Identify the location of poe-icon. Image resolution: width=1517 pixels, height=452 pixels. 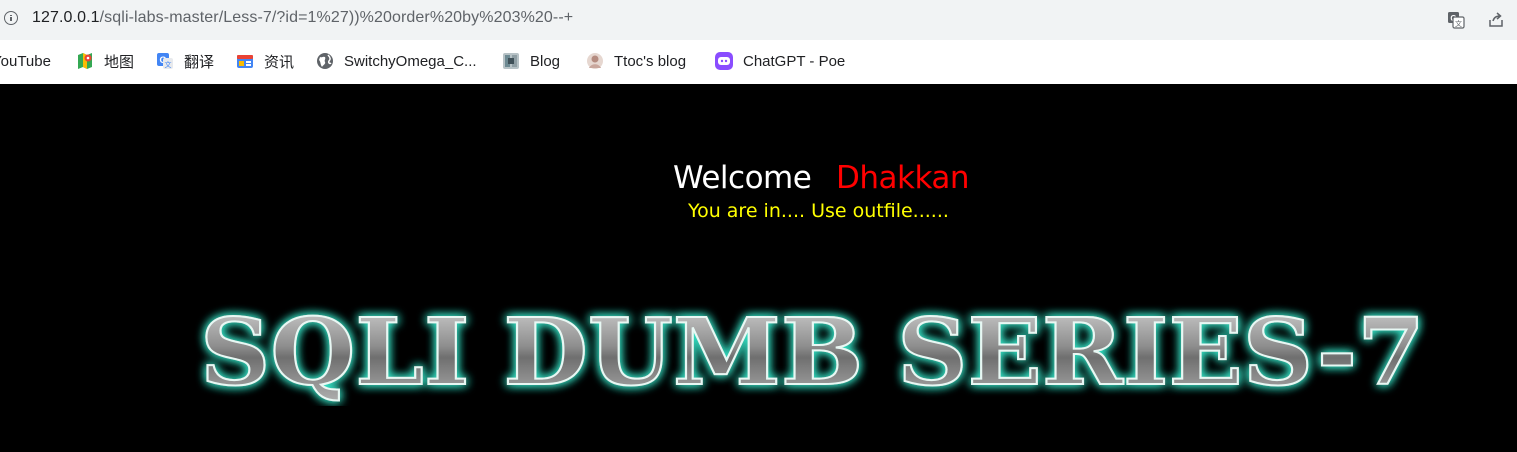
(724, 61).